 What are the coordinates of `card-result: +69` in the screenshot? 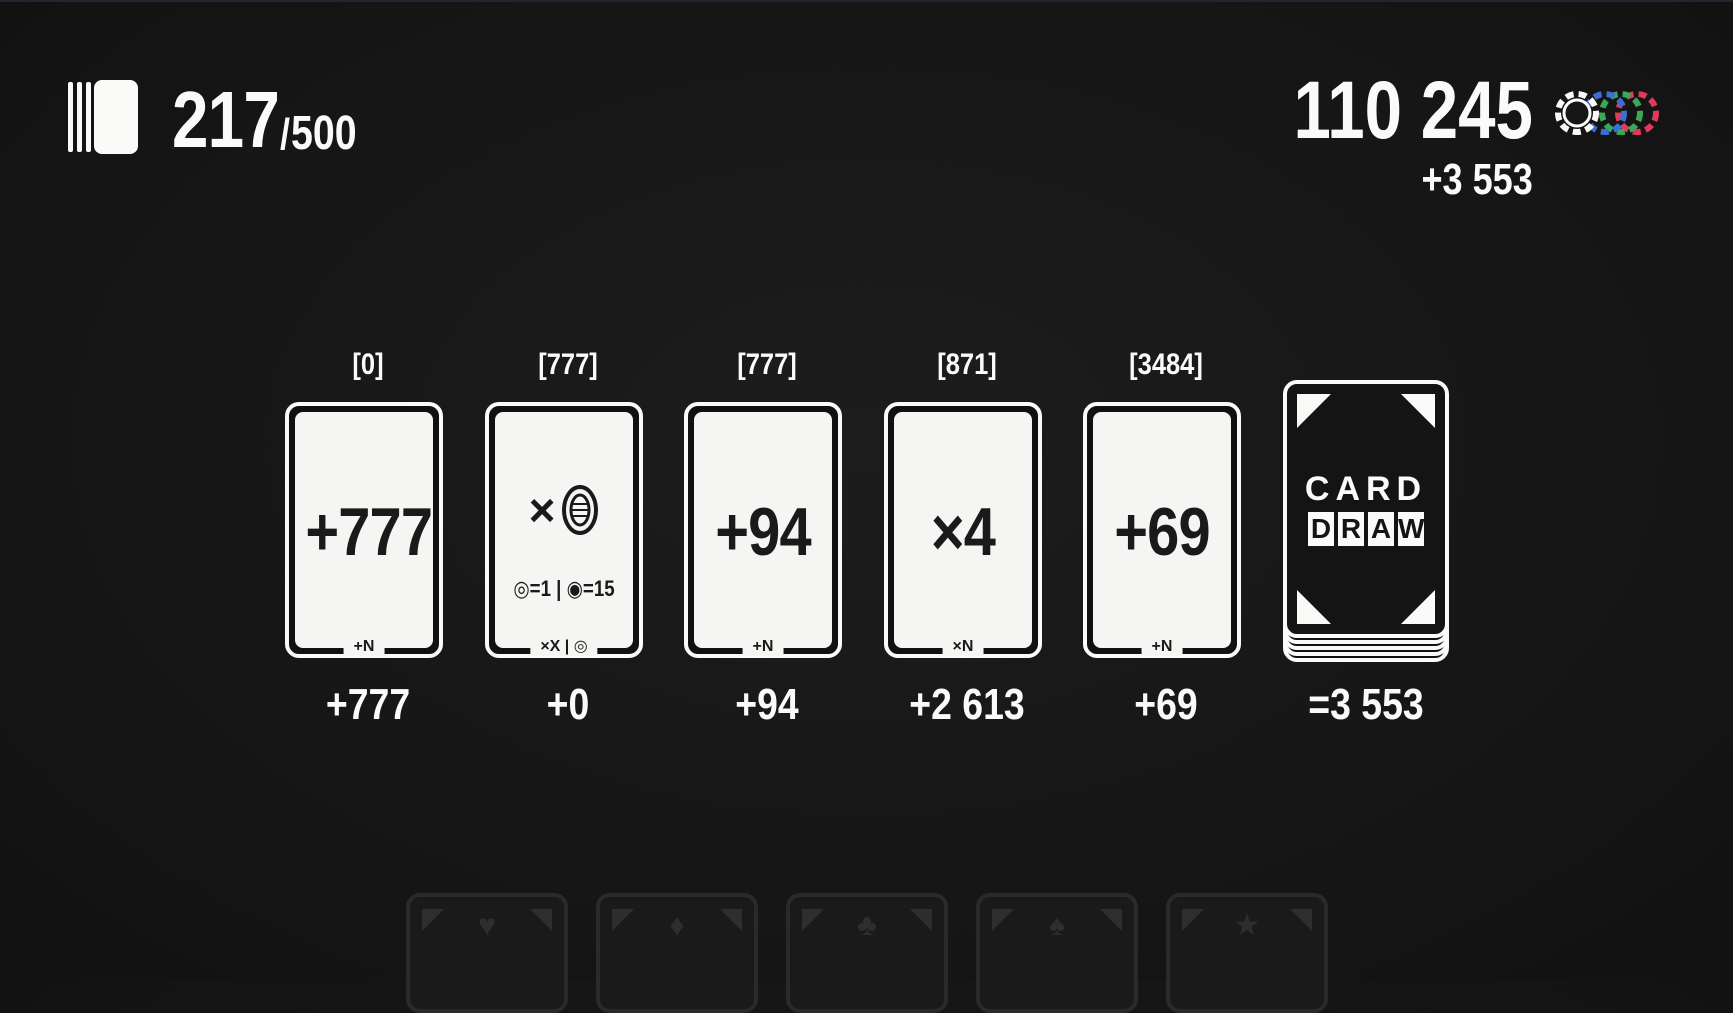 It's located at (1166, 704).